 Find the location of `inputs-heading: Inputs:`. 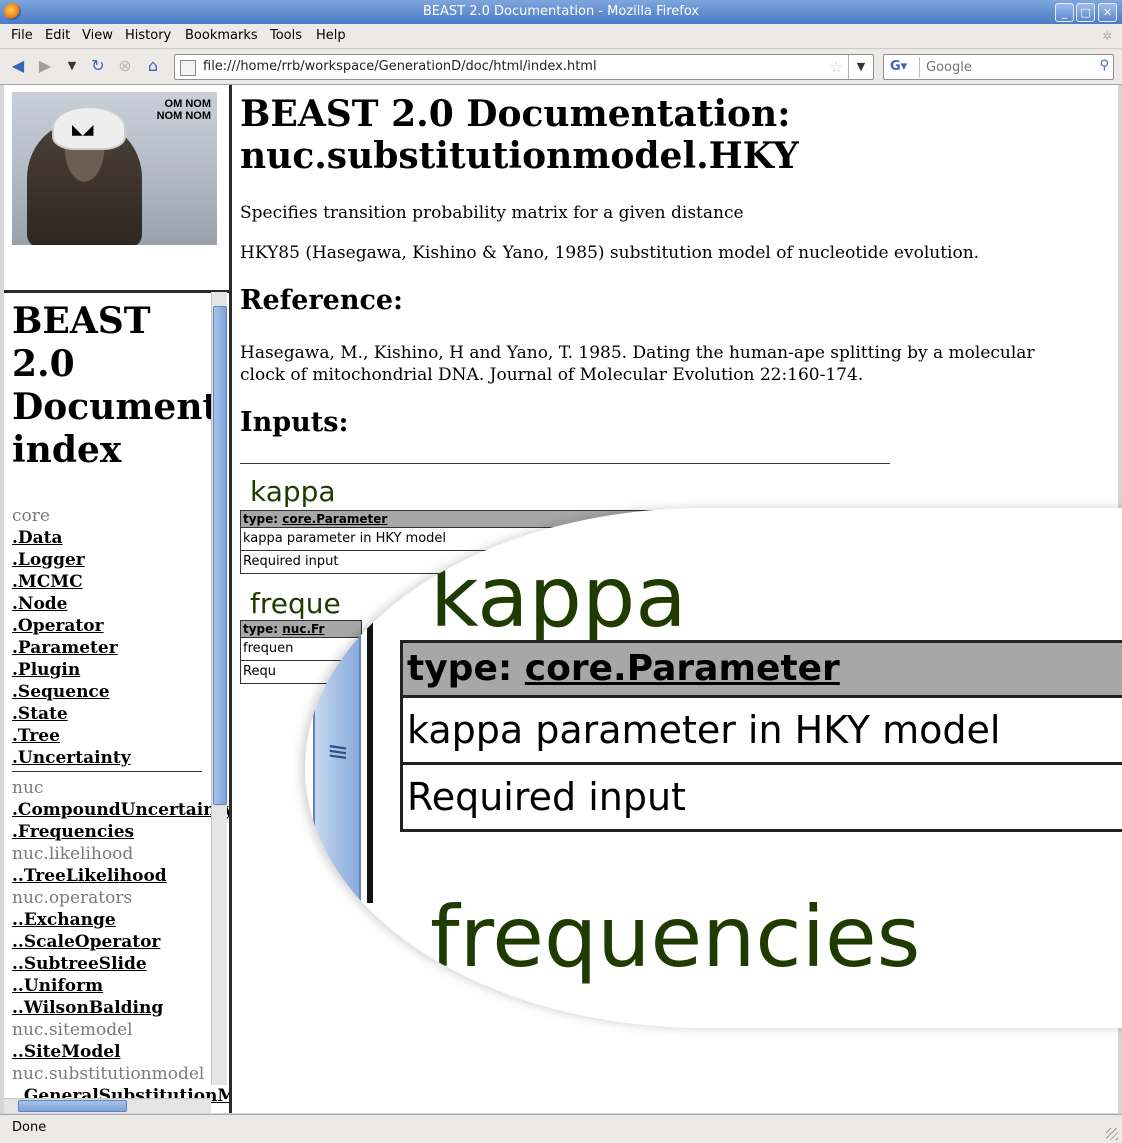

inputs-heading: Inputs: is located at coordinates (294, 422).